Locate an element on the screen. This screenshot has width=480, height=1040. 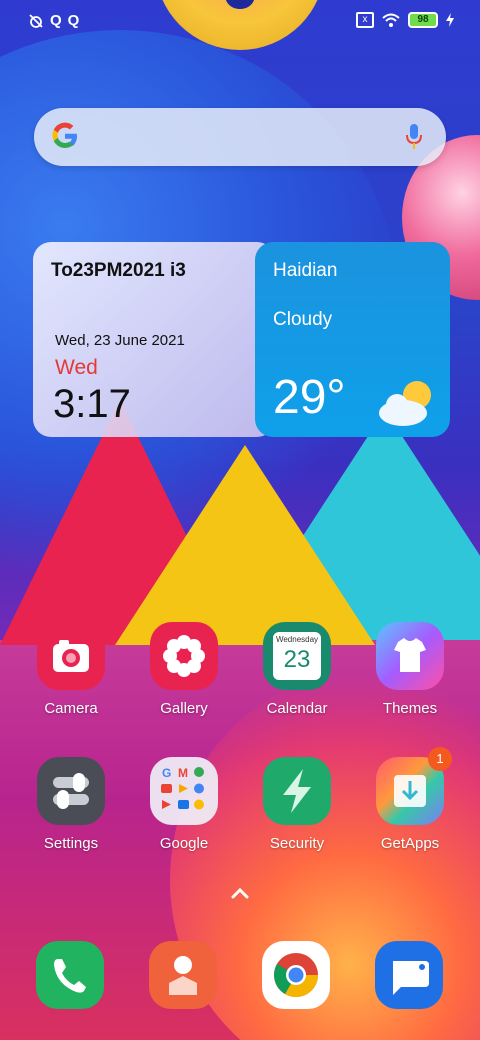
wifi-icon is located at coordinates (391, 20).